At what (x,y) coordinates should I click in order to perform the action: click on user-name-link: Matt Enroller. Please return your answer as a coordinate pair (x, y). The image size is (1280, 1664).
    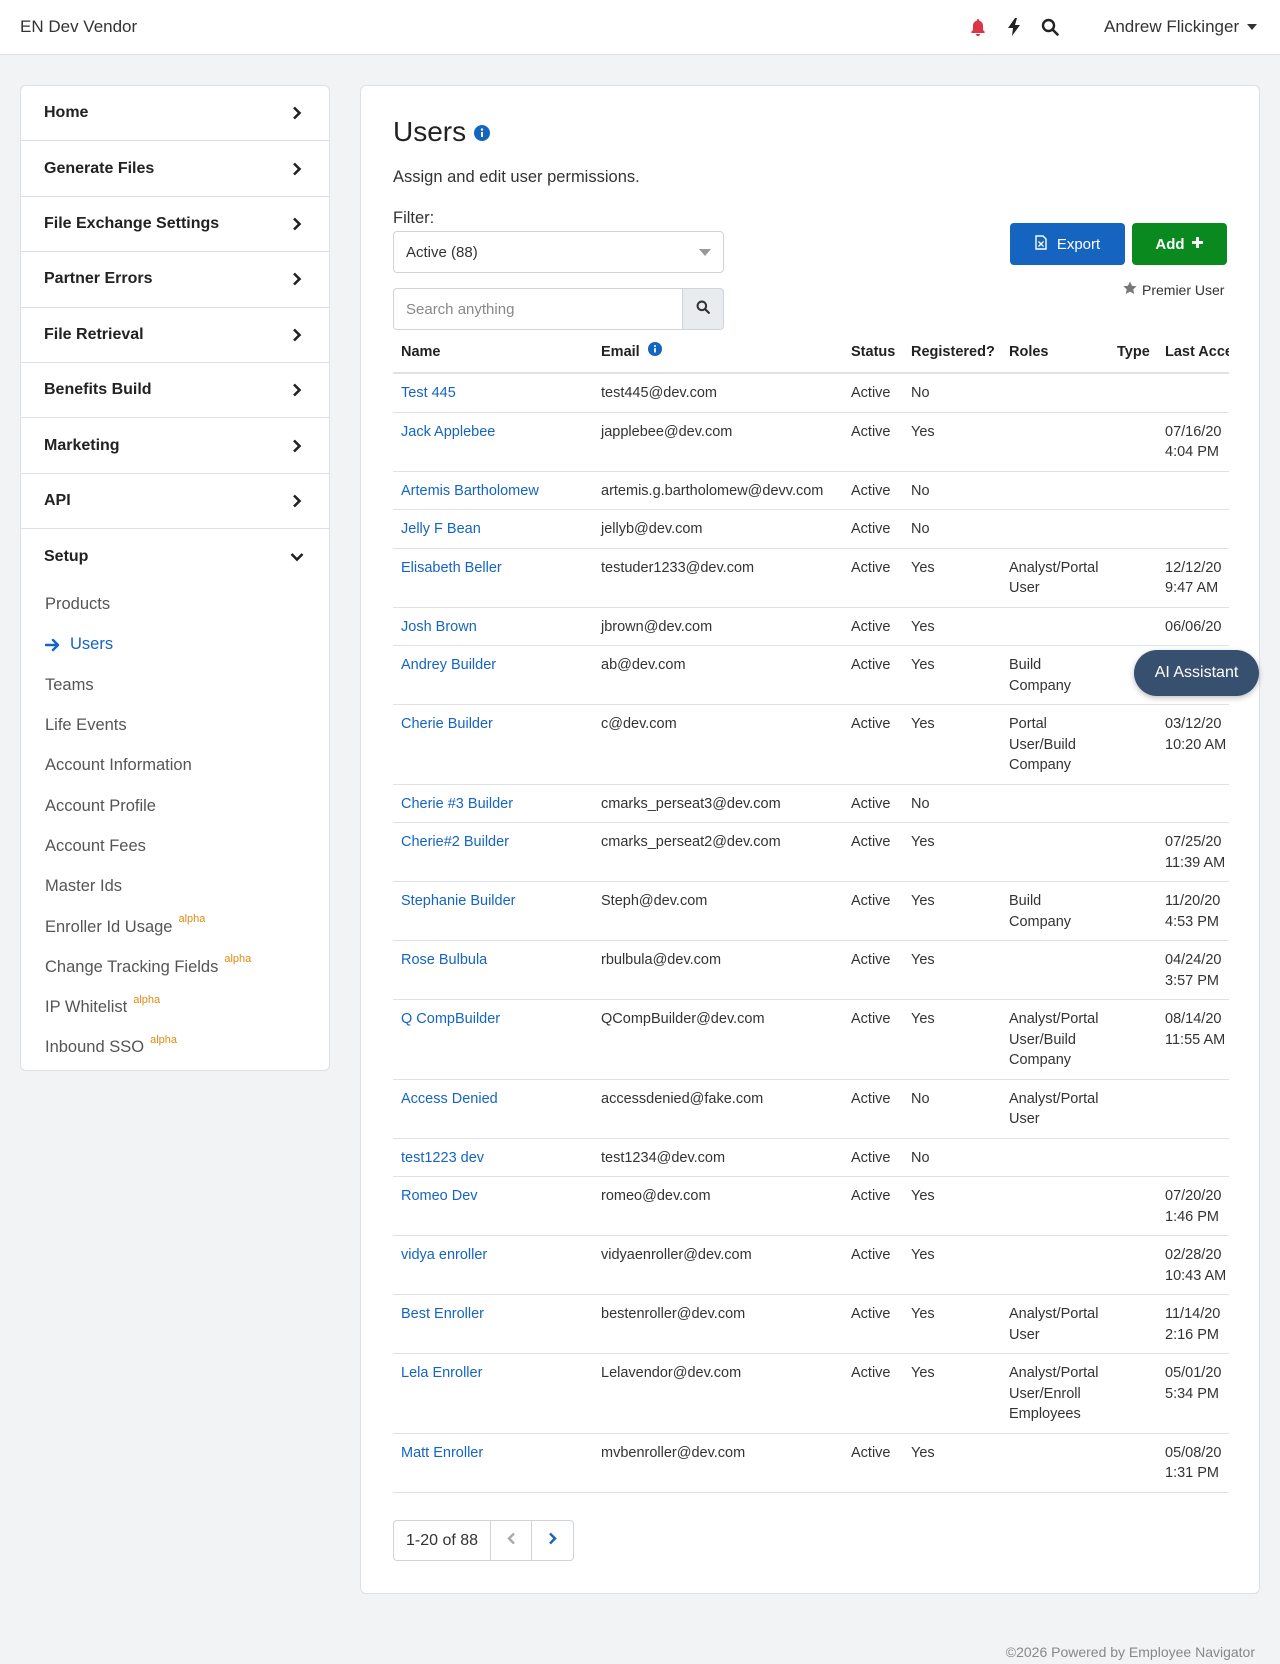
    Looking at the image, I should click on (442, 1453).